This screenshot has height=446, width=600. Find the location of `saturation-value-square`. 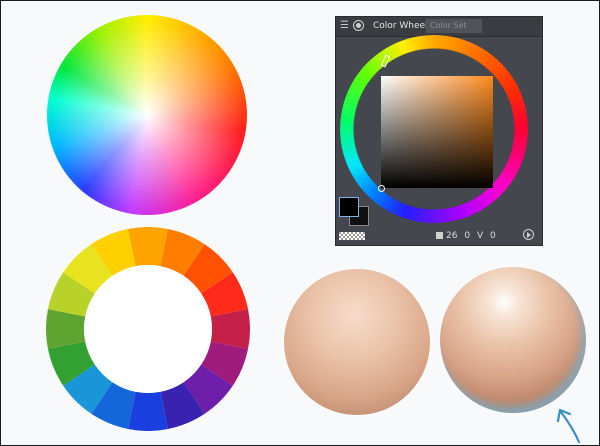

saturation-value-square is located at coordinates (437, 132).